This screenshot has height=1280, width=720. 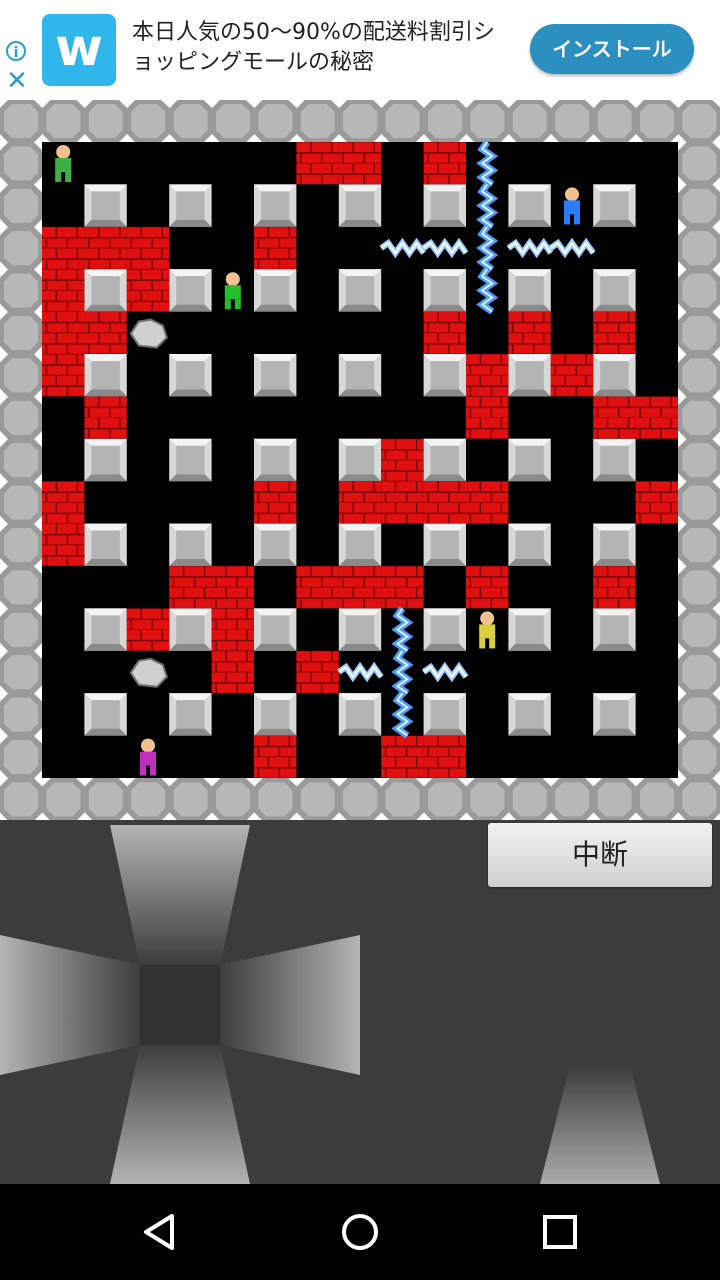 What do you see at coordinates (577, 219) in the screenshot?
I see `blue-warrior-enemy-leg-right` at bounding box center [577, 219].